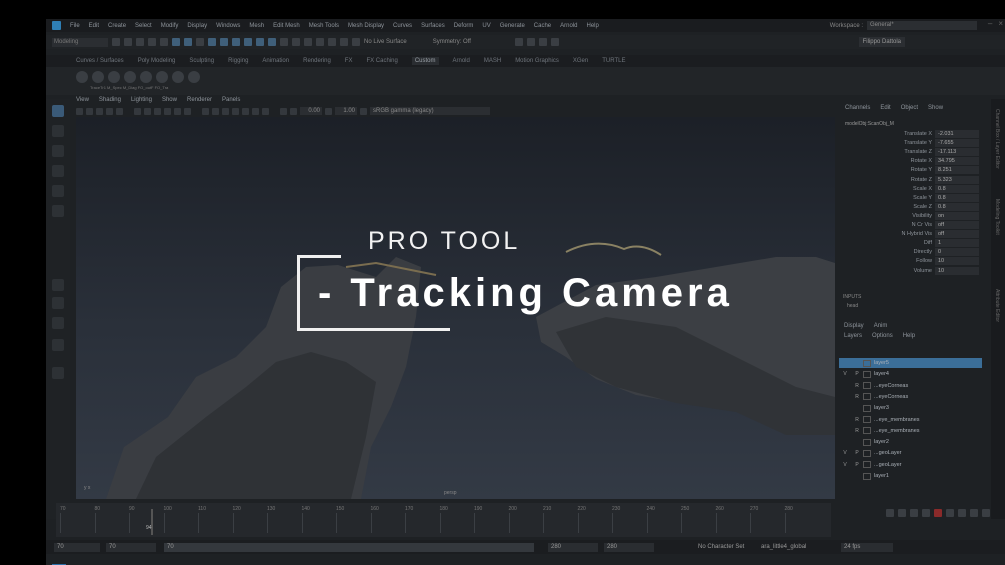 The image size is (1005, 565). What do you see at coordinates (433, 26) in the screenshot?
I see `menu-item-surfaces: Surfaces` at bounding box center [433, 26].